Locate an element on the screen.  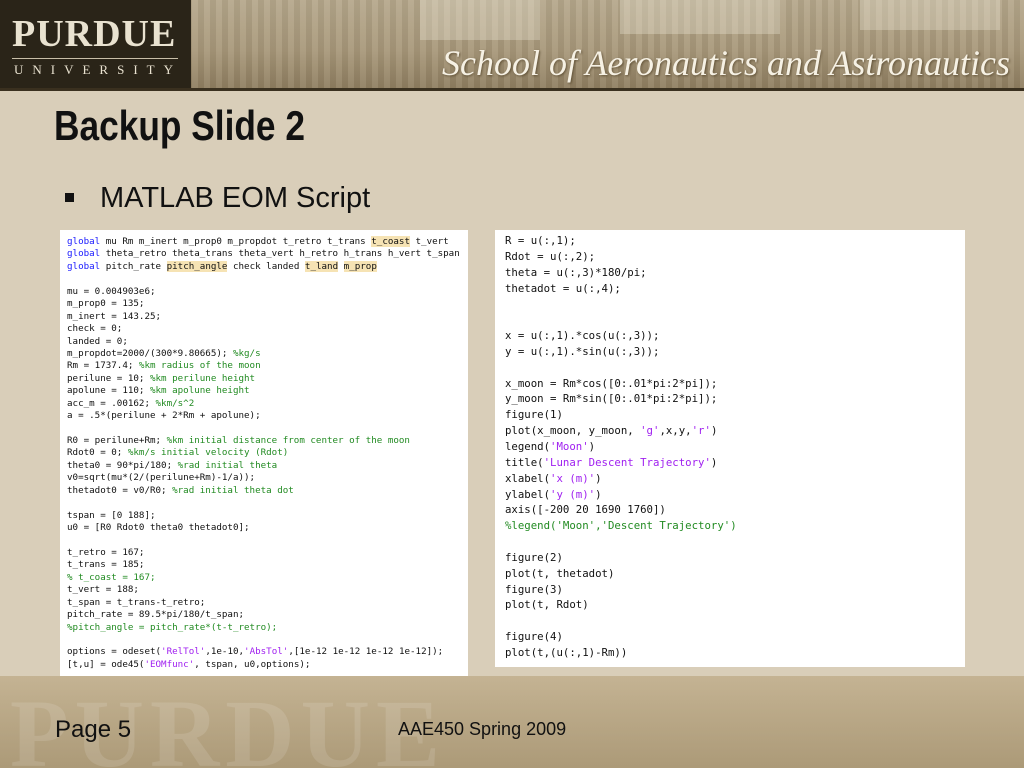
code-token: title( is located at coordinates (524, 462).